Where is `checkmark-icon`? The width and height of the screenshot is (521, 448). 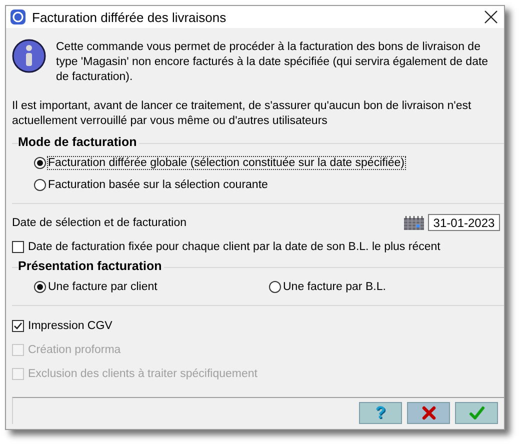 checkmark-icon is located at coordinates (476, 413).